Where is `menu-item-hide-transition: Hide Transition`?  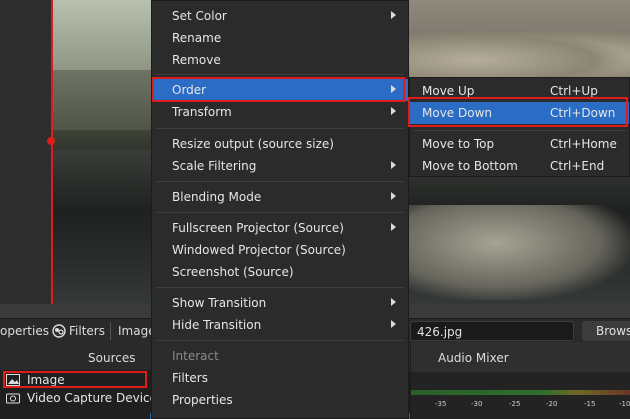 menu-item-hide-transition: Hide Transition is located at coordinates (280, 325).